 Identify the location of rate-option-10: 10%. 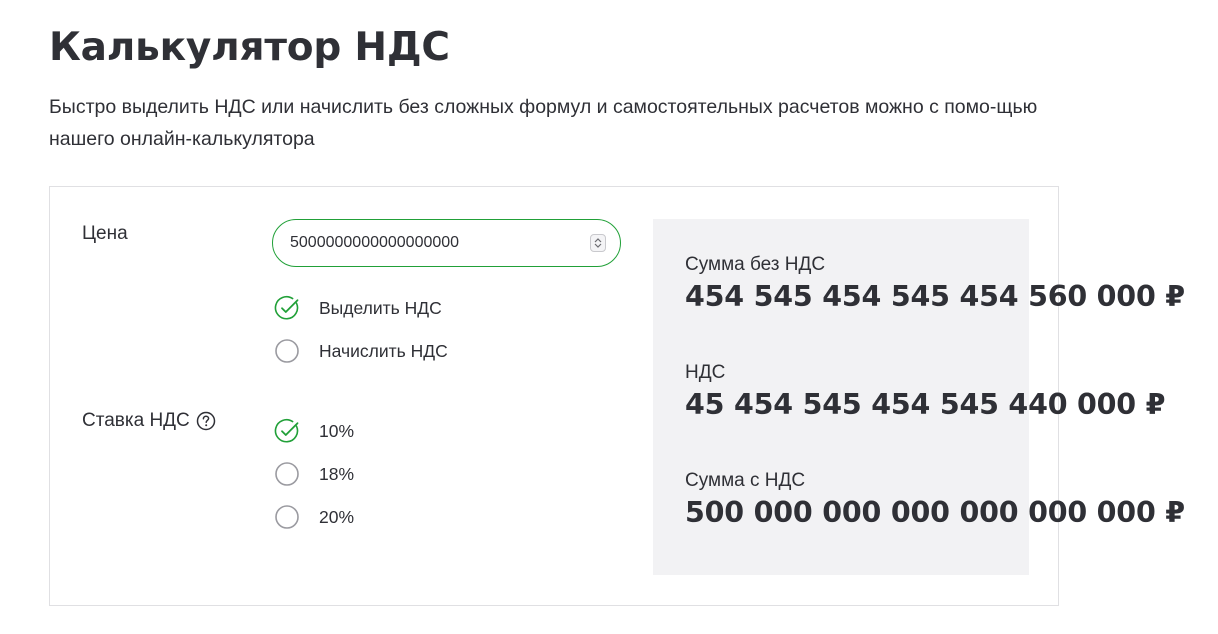
(314, 431).